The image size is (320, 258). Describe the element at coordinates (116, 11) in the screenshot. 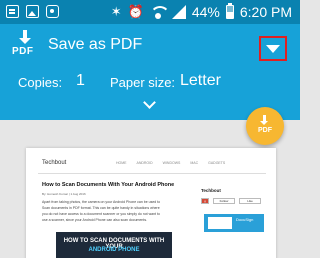

I see `mute-icon: ✶` at that location.